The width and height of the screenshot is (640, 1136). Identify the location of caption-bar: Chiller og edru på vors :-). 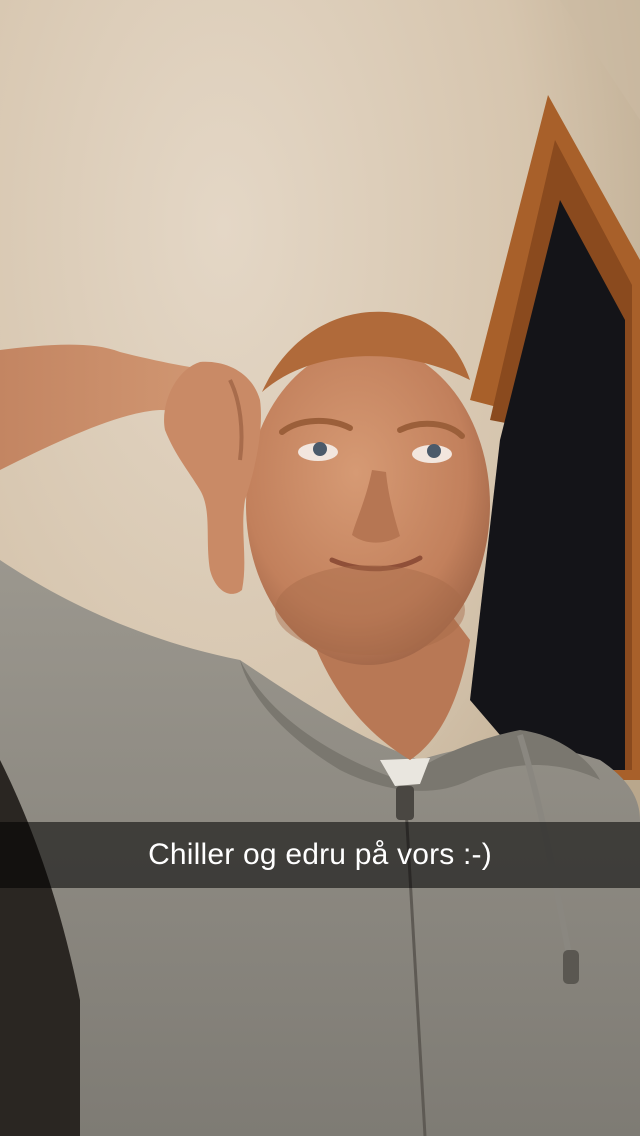
(320, 855).